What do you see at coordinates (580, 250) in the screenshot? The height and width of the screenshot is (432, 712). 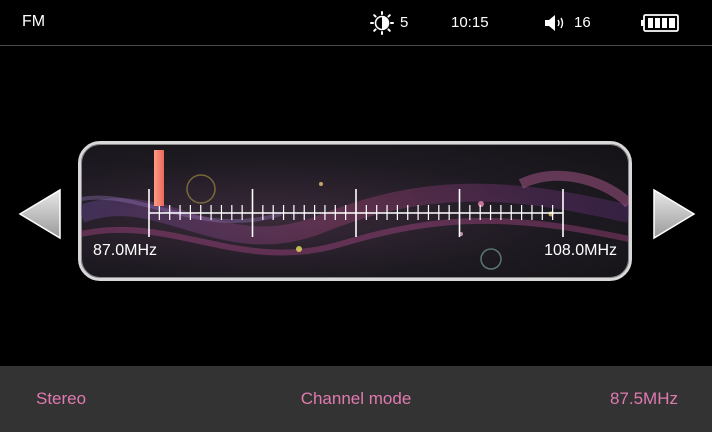 I see `frequency-max-label: 108.0MHz` at bounding box center [580, 250].